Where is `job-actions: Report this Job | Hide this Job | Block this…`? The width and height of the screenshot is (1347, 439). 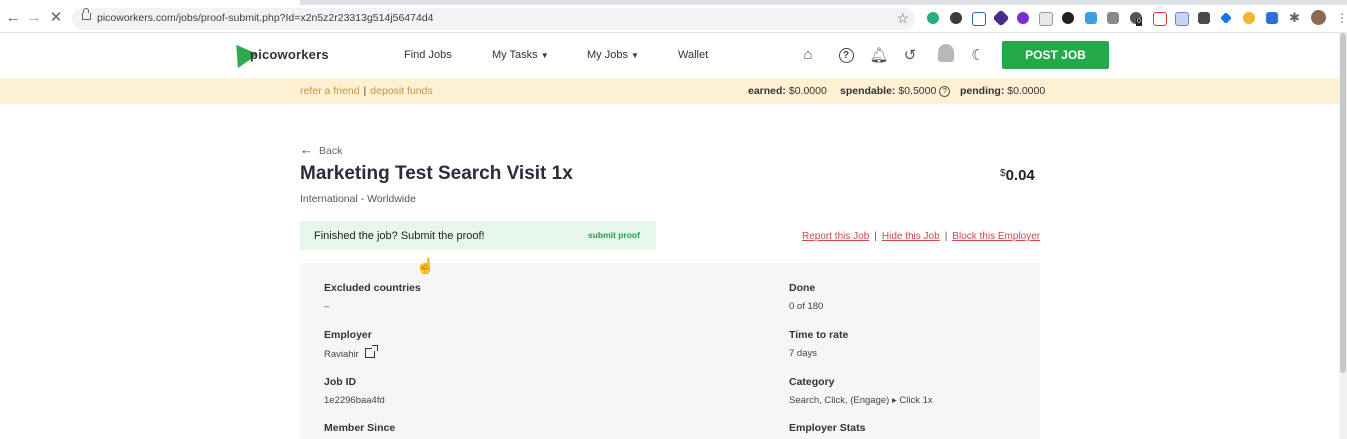
job-actions: Report this Job | Hide this Job | Block this… is located at coordinates (921, 236).